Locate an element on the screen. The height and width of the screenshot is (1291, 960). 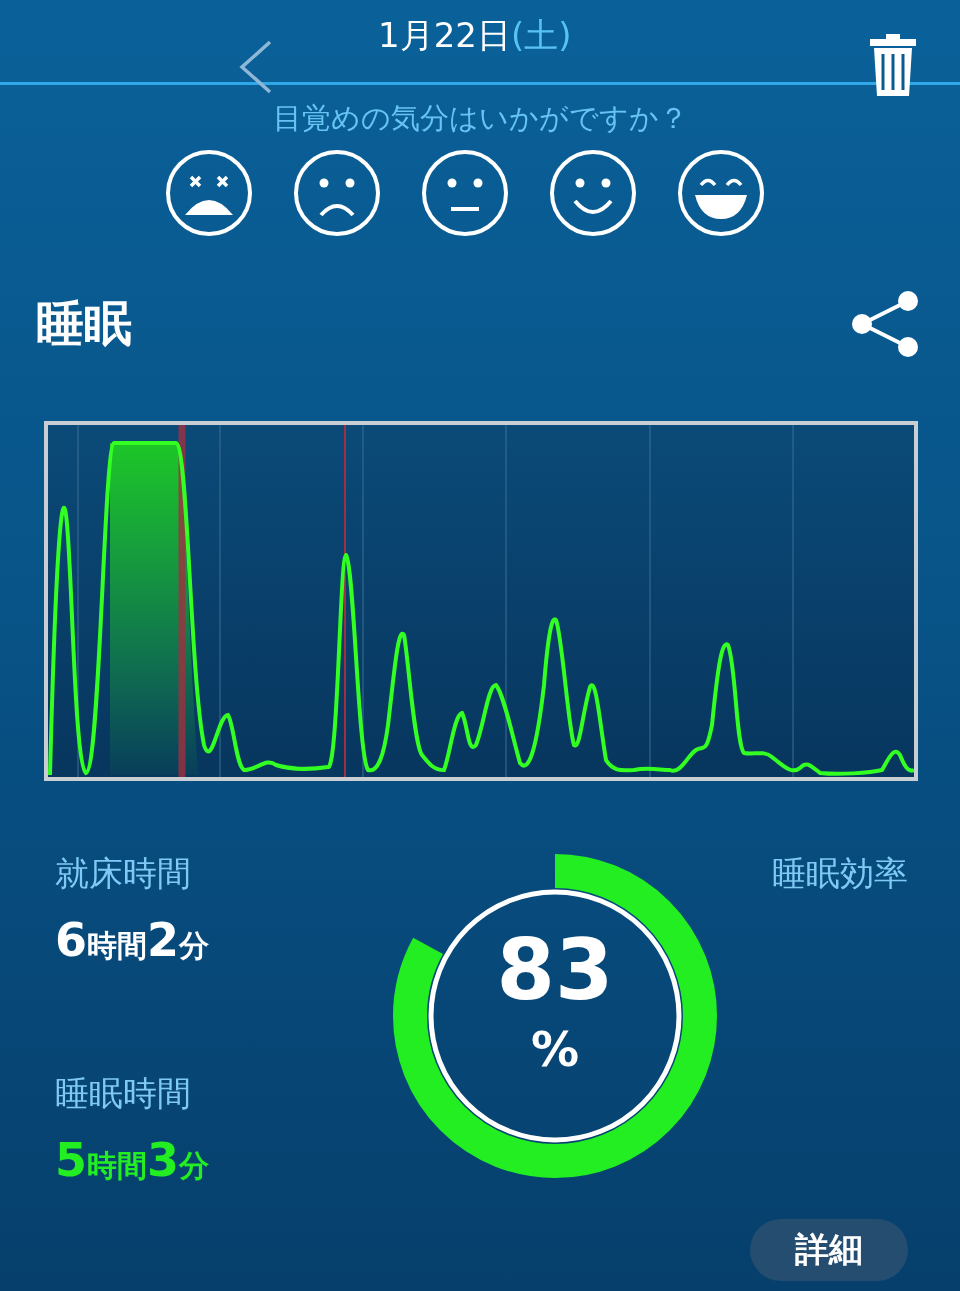
stat-label: 就床時間 is located at coordinates (123, 873).